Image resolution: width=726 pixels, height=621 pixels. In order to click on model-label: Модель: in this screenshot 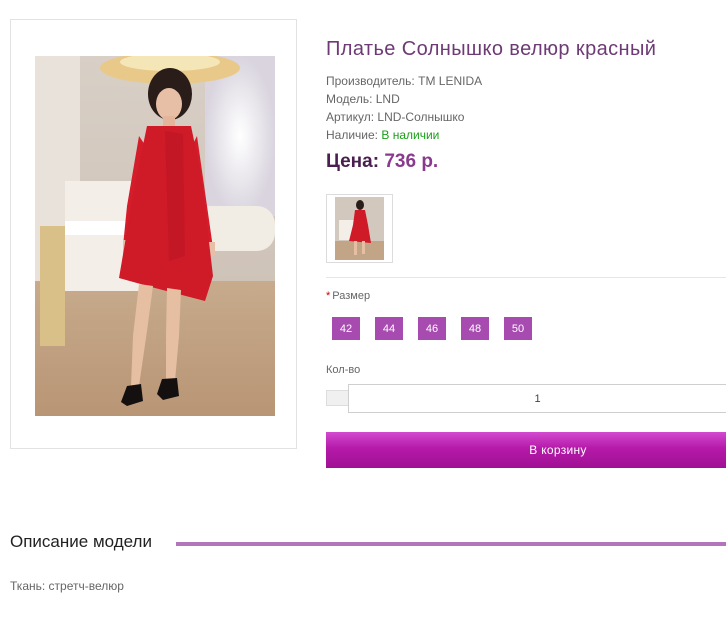, I will do `click(349, 99)`.